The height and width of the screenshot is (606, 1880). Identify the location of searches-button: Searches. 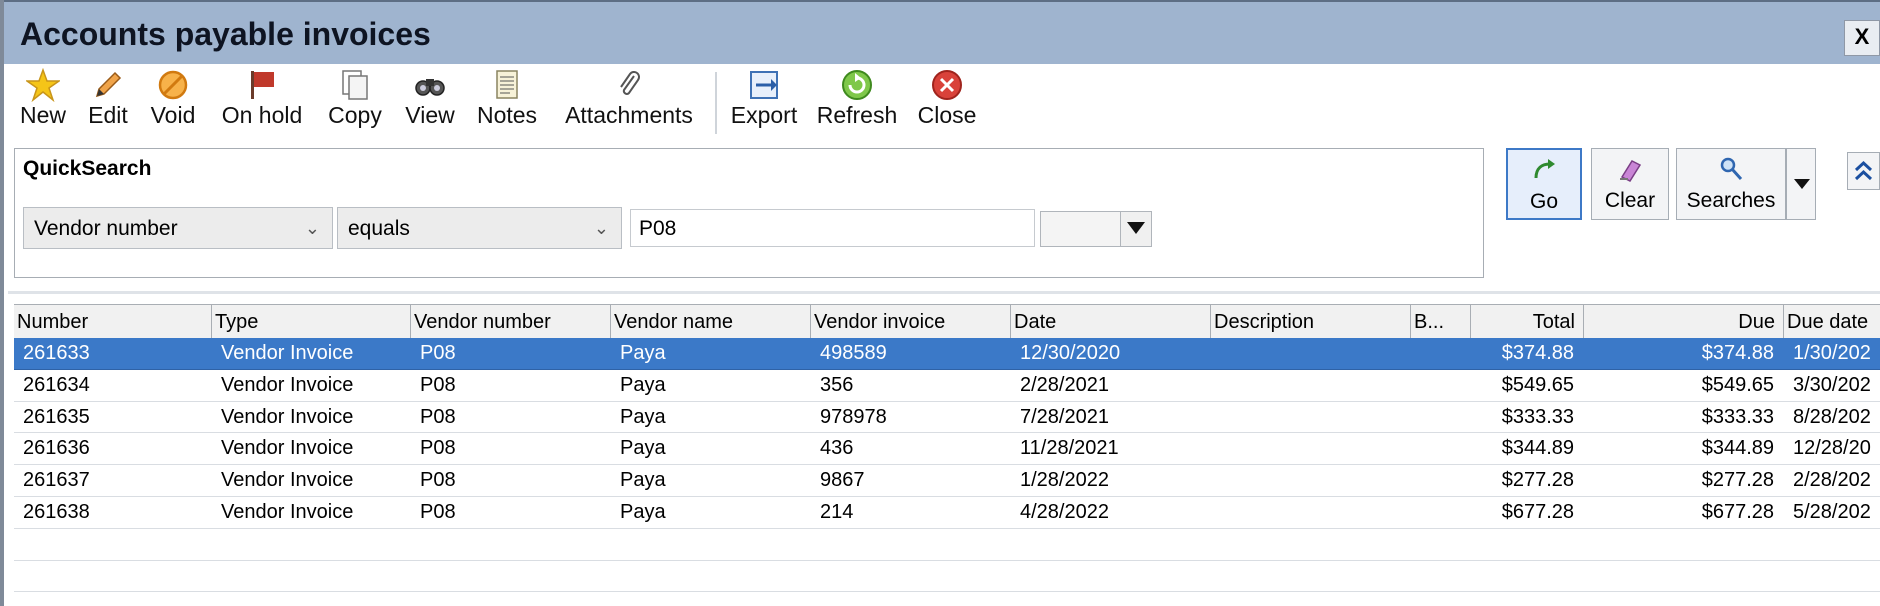
(1731, 184).